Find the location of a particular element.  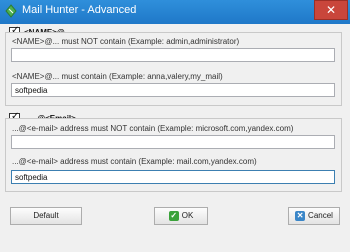

name-contain-input is located at coordinates (173, 90).